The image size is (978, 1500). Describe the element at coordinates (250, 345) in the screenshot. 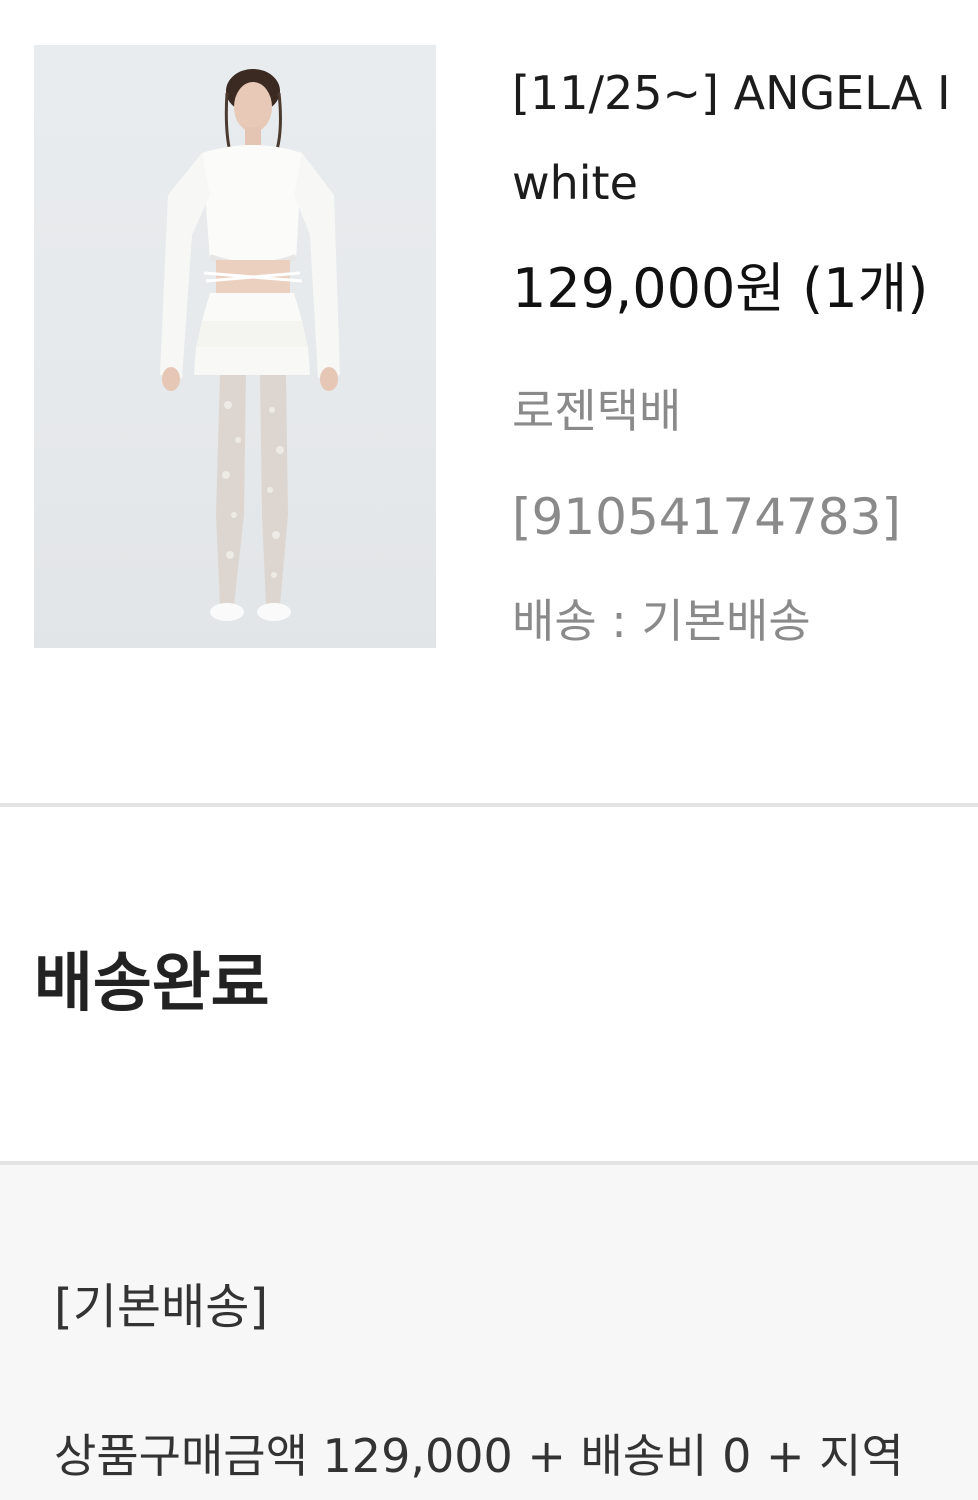

I see `product-photo-model` at that location.